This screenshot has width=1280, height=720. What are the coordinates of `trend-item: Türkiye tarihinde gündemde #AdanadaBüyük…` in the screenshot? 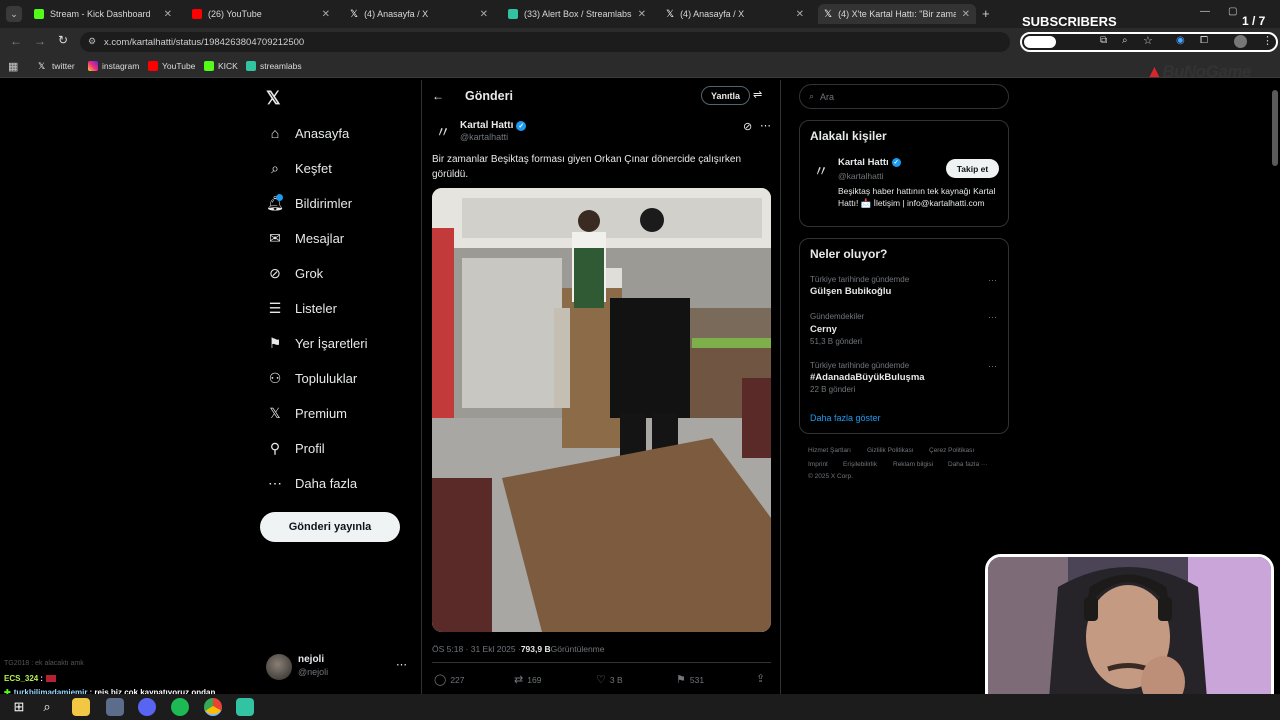 It's located at (904, 377).